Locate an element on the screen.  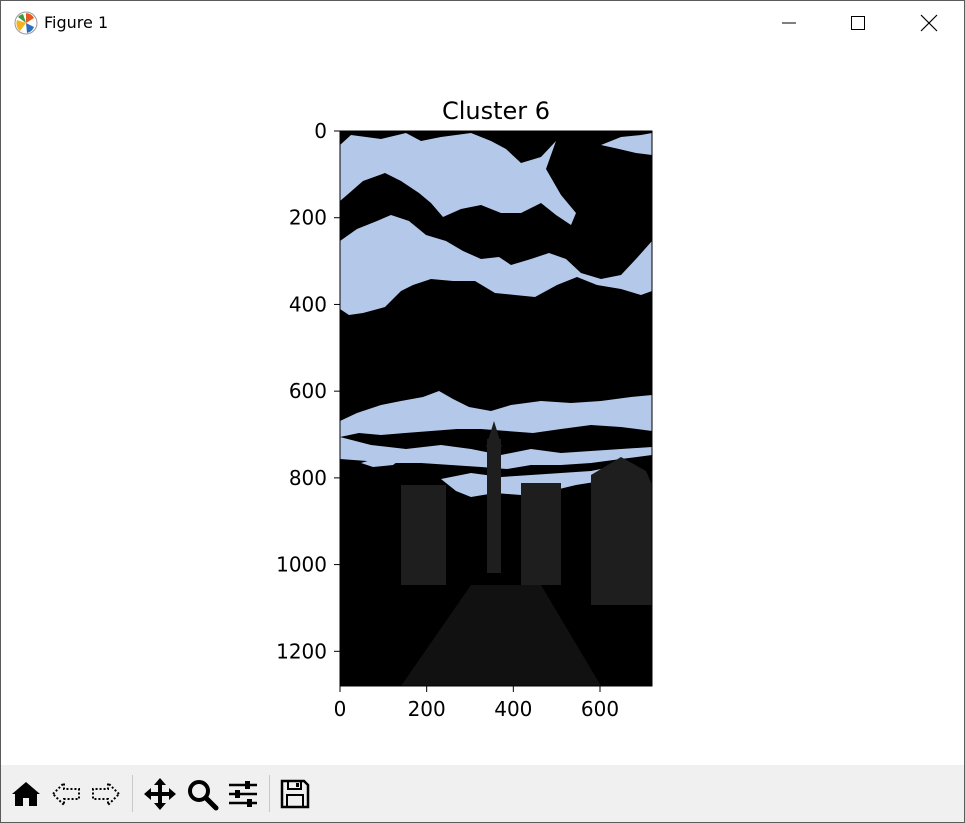
y-tick-label: 800 is located at coordinates (308, 478).